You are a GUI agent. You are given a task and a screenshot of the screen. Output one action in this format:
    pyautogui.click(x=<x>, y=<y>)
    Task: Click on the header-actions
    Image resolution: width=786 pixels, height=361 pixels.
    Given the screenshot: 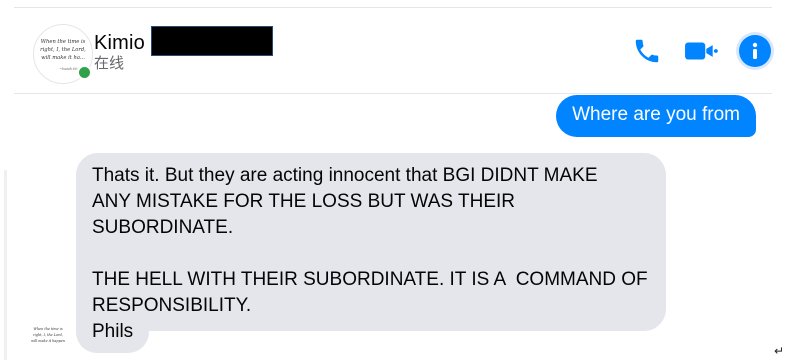 What is the action you would take?
    pyautogui.click(x=701, y=51)
    